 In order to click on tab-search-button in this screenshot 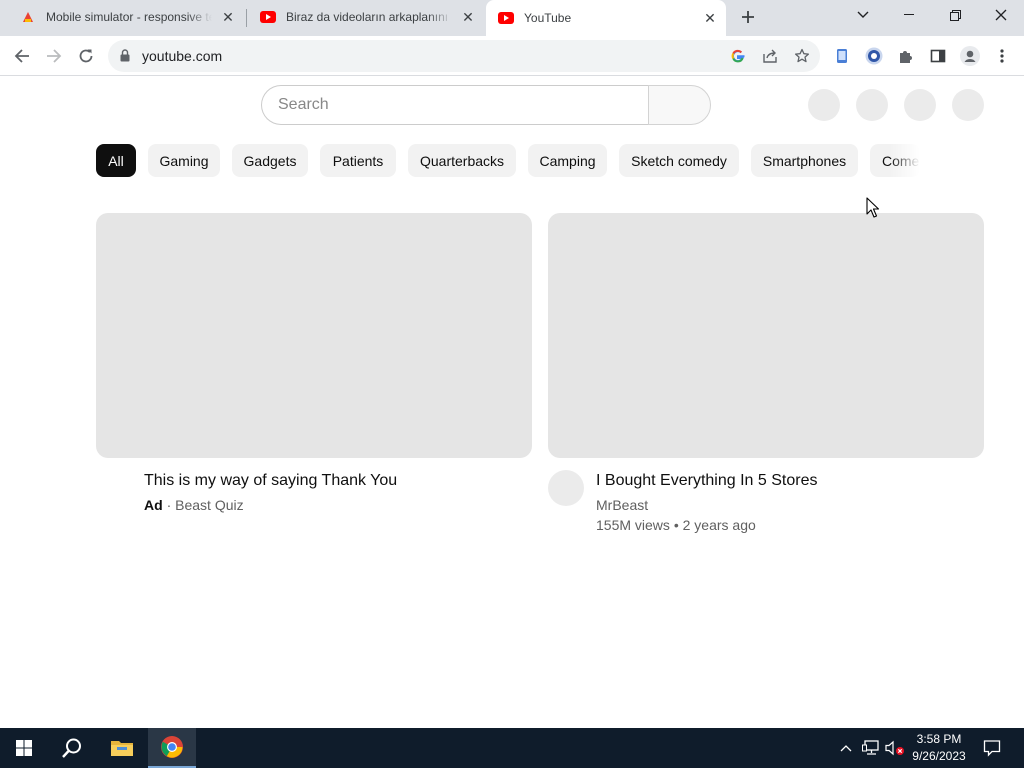, I will do `click(863, 15)`.